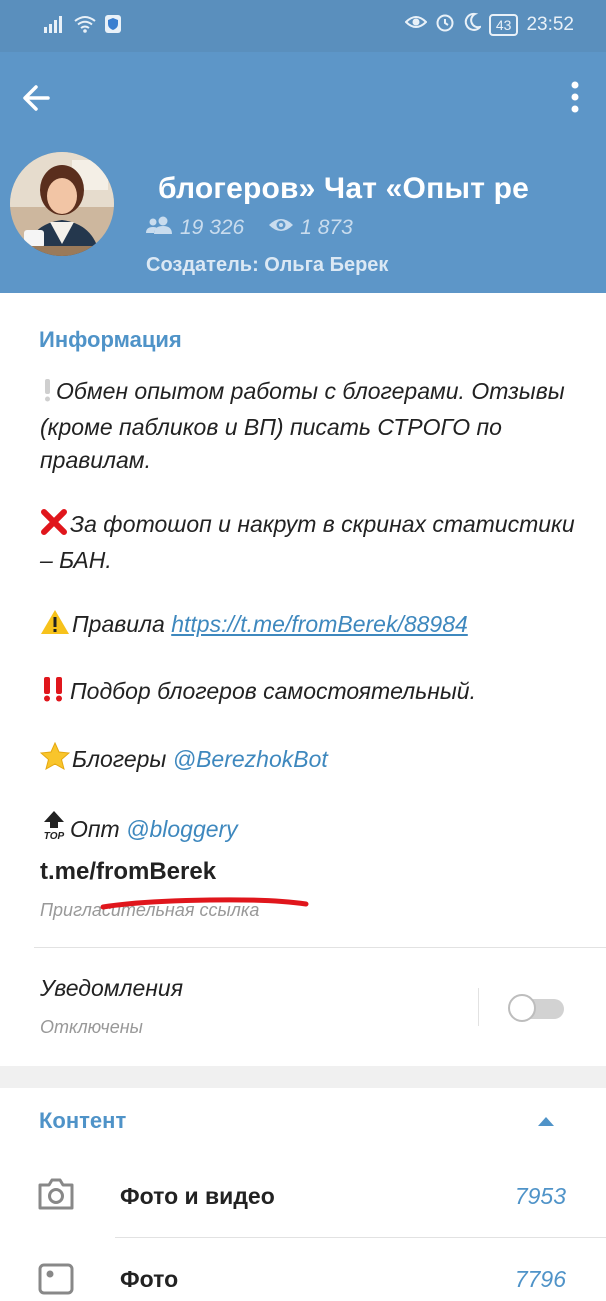 This screenshot has height=1301, width=606. I want to click on eye-icon, so click(281, 228).